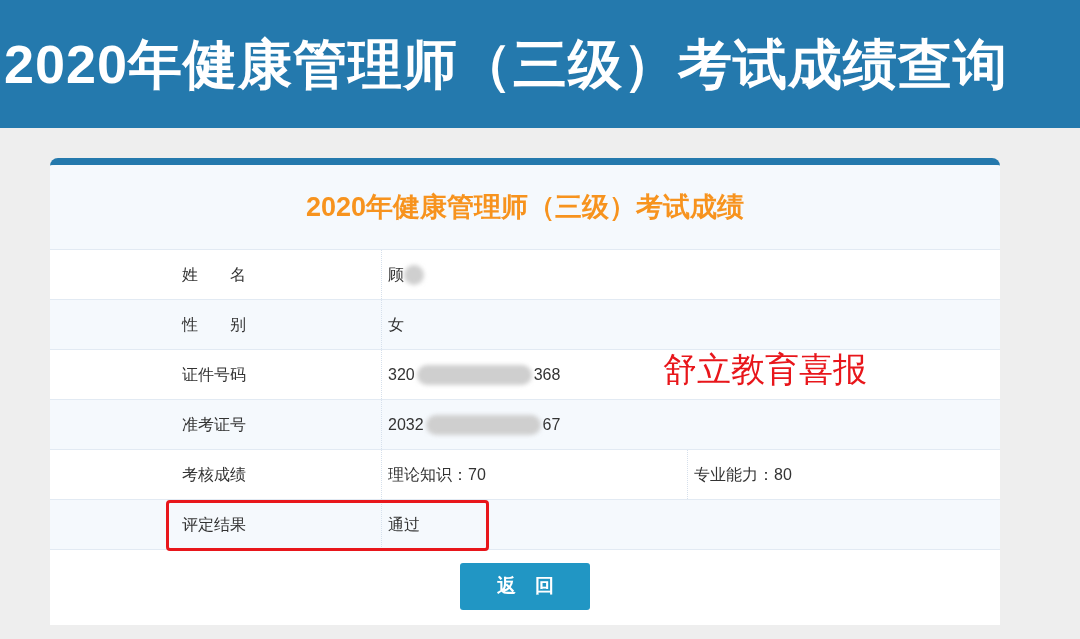  What do you see at coordinates (214, 524) in the screenshot?
I see `field-label: 评定结果` at bounding box center [214, 524].